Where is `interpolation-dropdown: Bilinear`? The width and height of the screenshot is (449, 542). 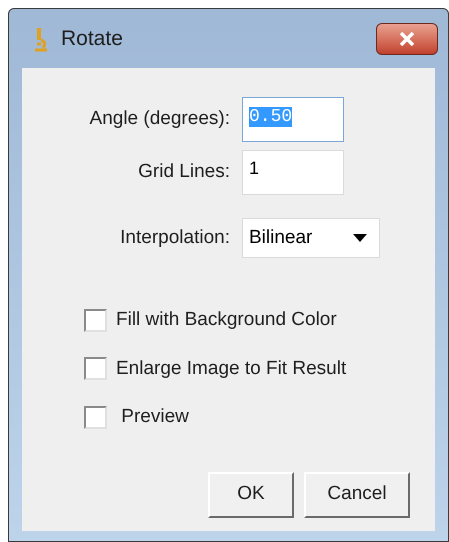 interpolation-dropdown: Bilinear is located at coordinates (311, 238).